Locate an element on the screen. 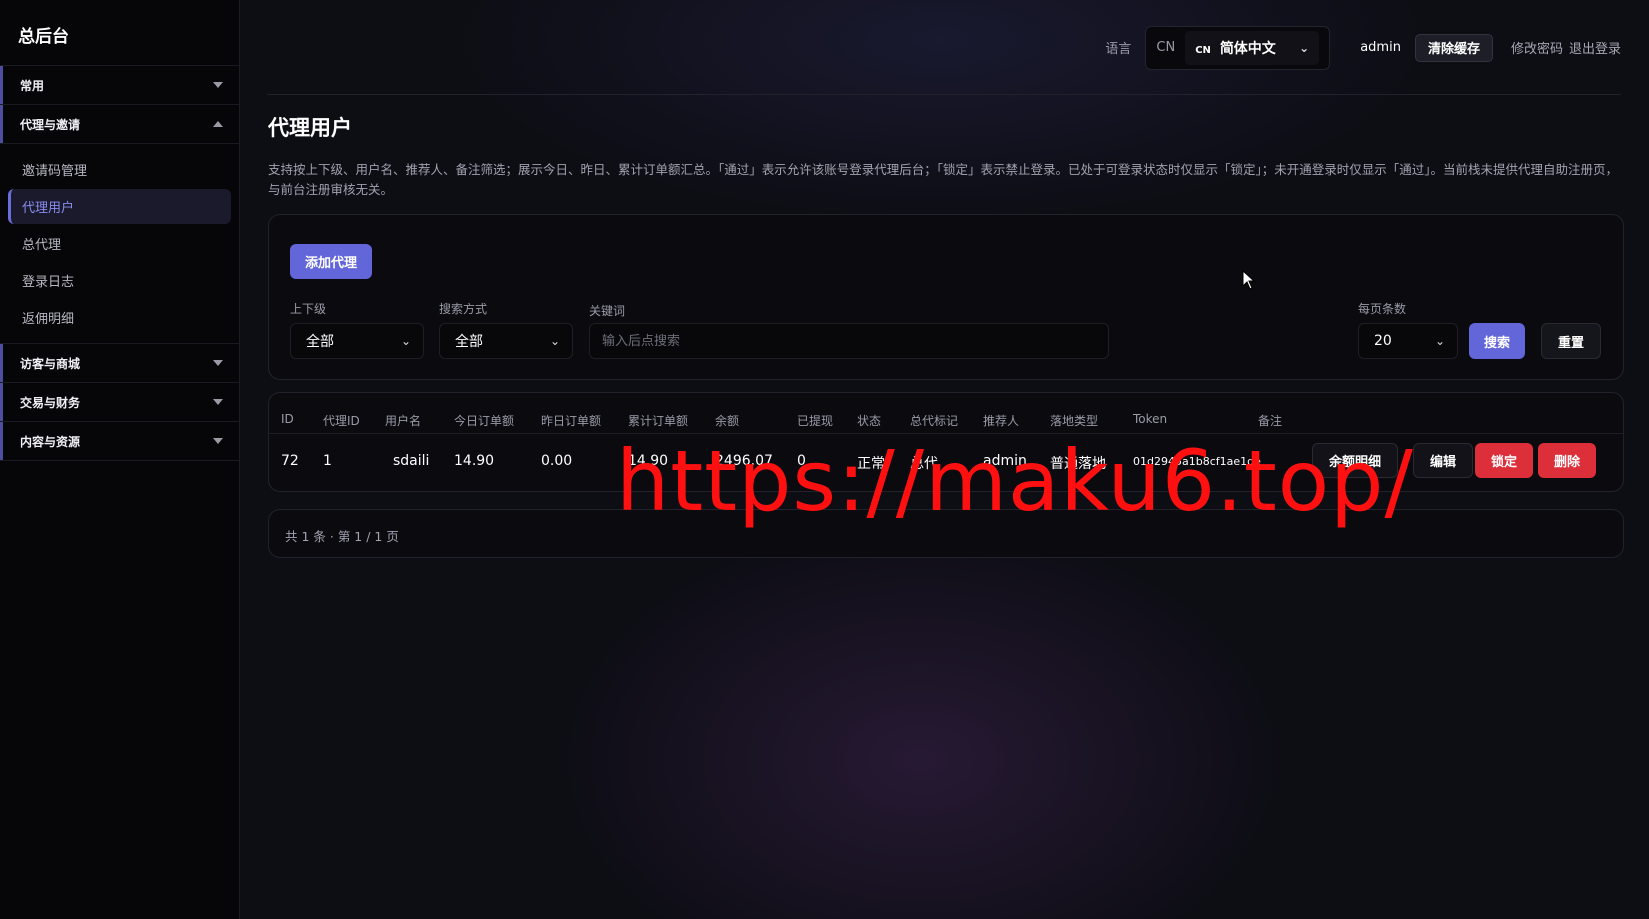 The image size is (1649, 919). language-flag: CN is located at coordinates (1203, 50).